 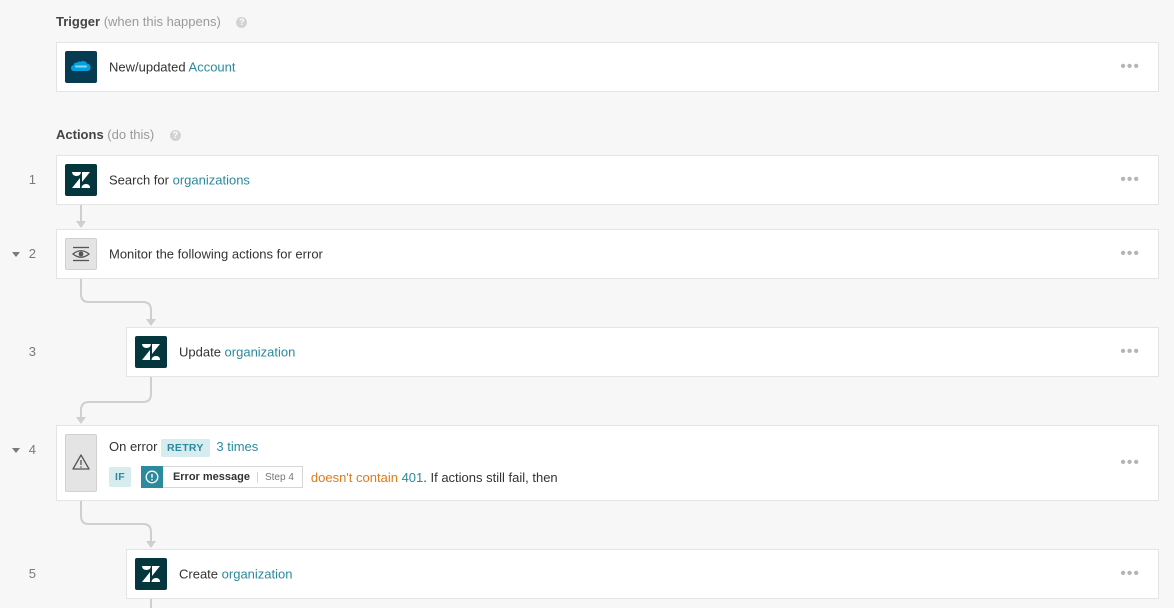 I want to click on error-message-pill: Error message | Step 4, so click(x=221, y=477).